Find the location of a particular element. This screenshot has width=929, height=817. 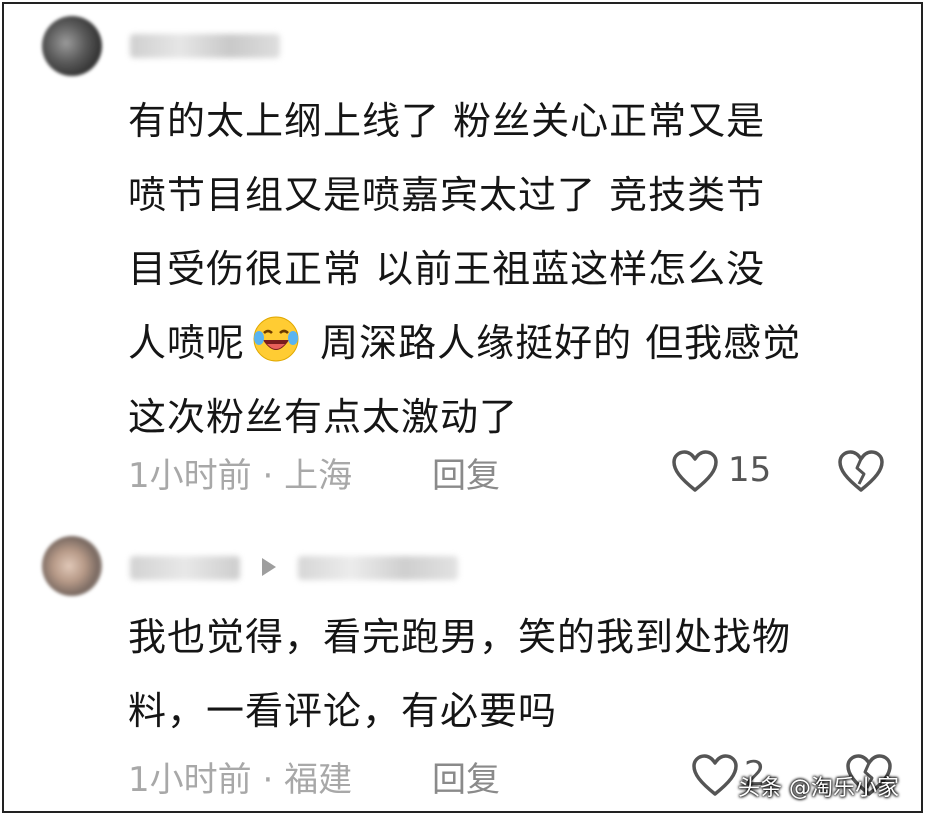

source-watermark: 头条 @淘乐小家 is located at coordinates (818, 788).